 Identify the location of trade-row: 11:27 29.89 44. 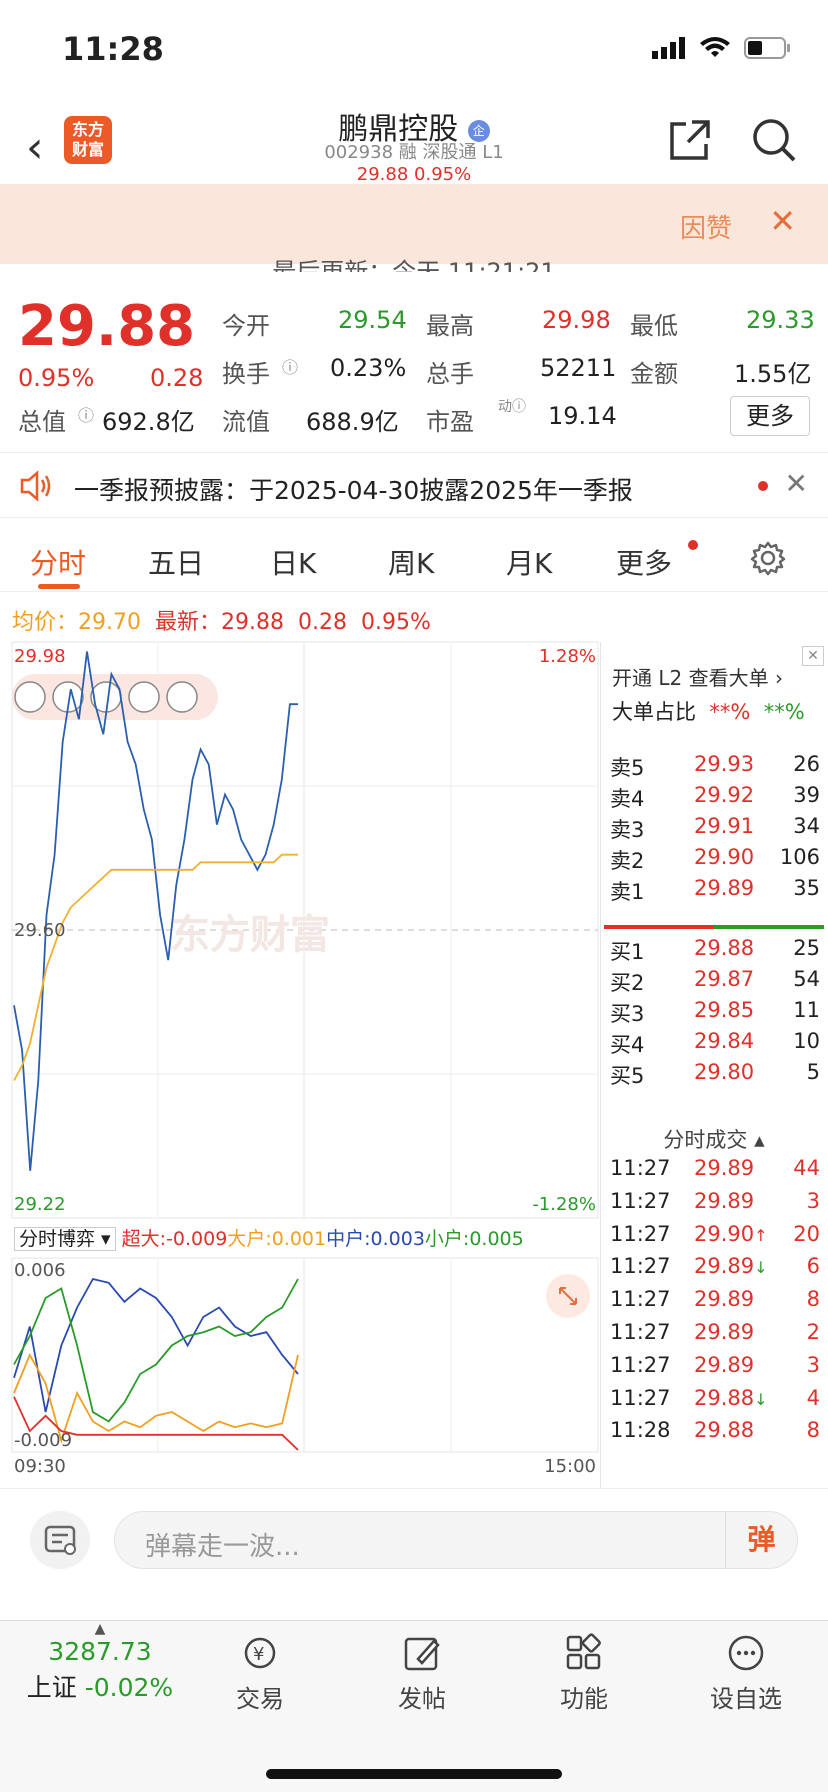
(715, 1168).